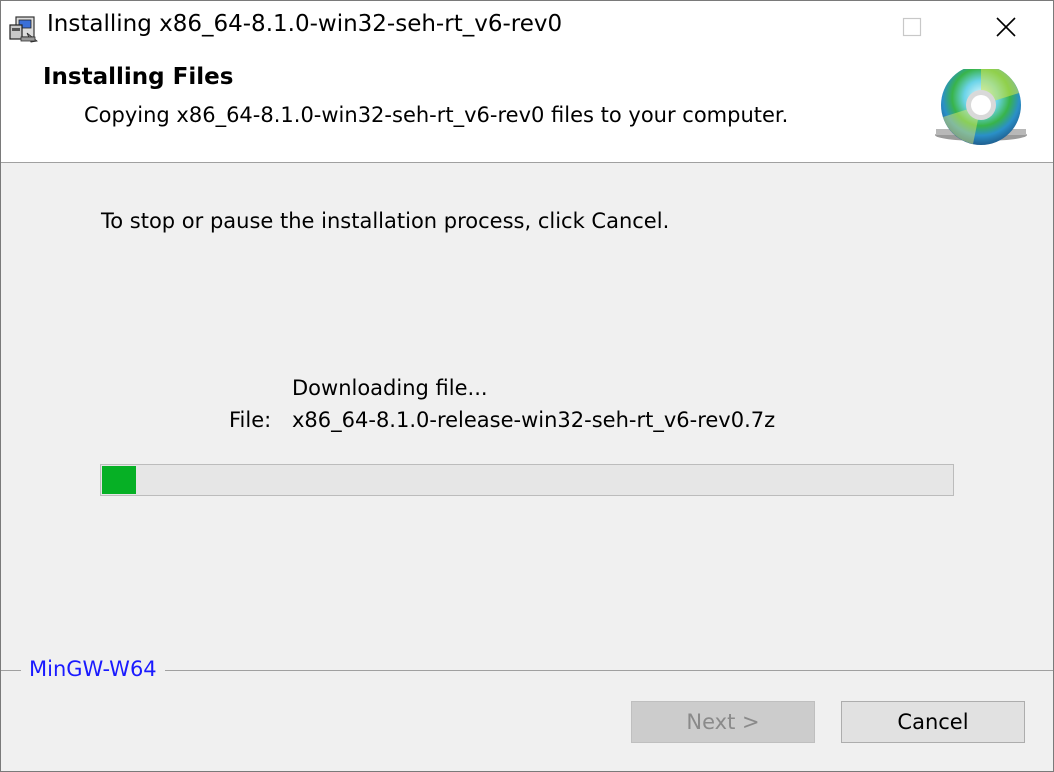 This screenshot has height=772, width=1054. I want to click on progress-fill, so click(119, 480).